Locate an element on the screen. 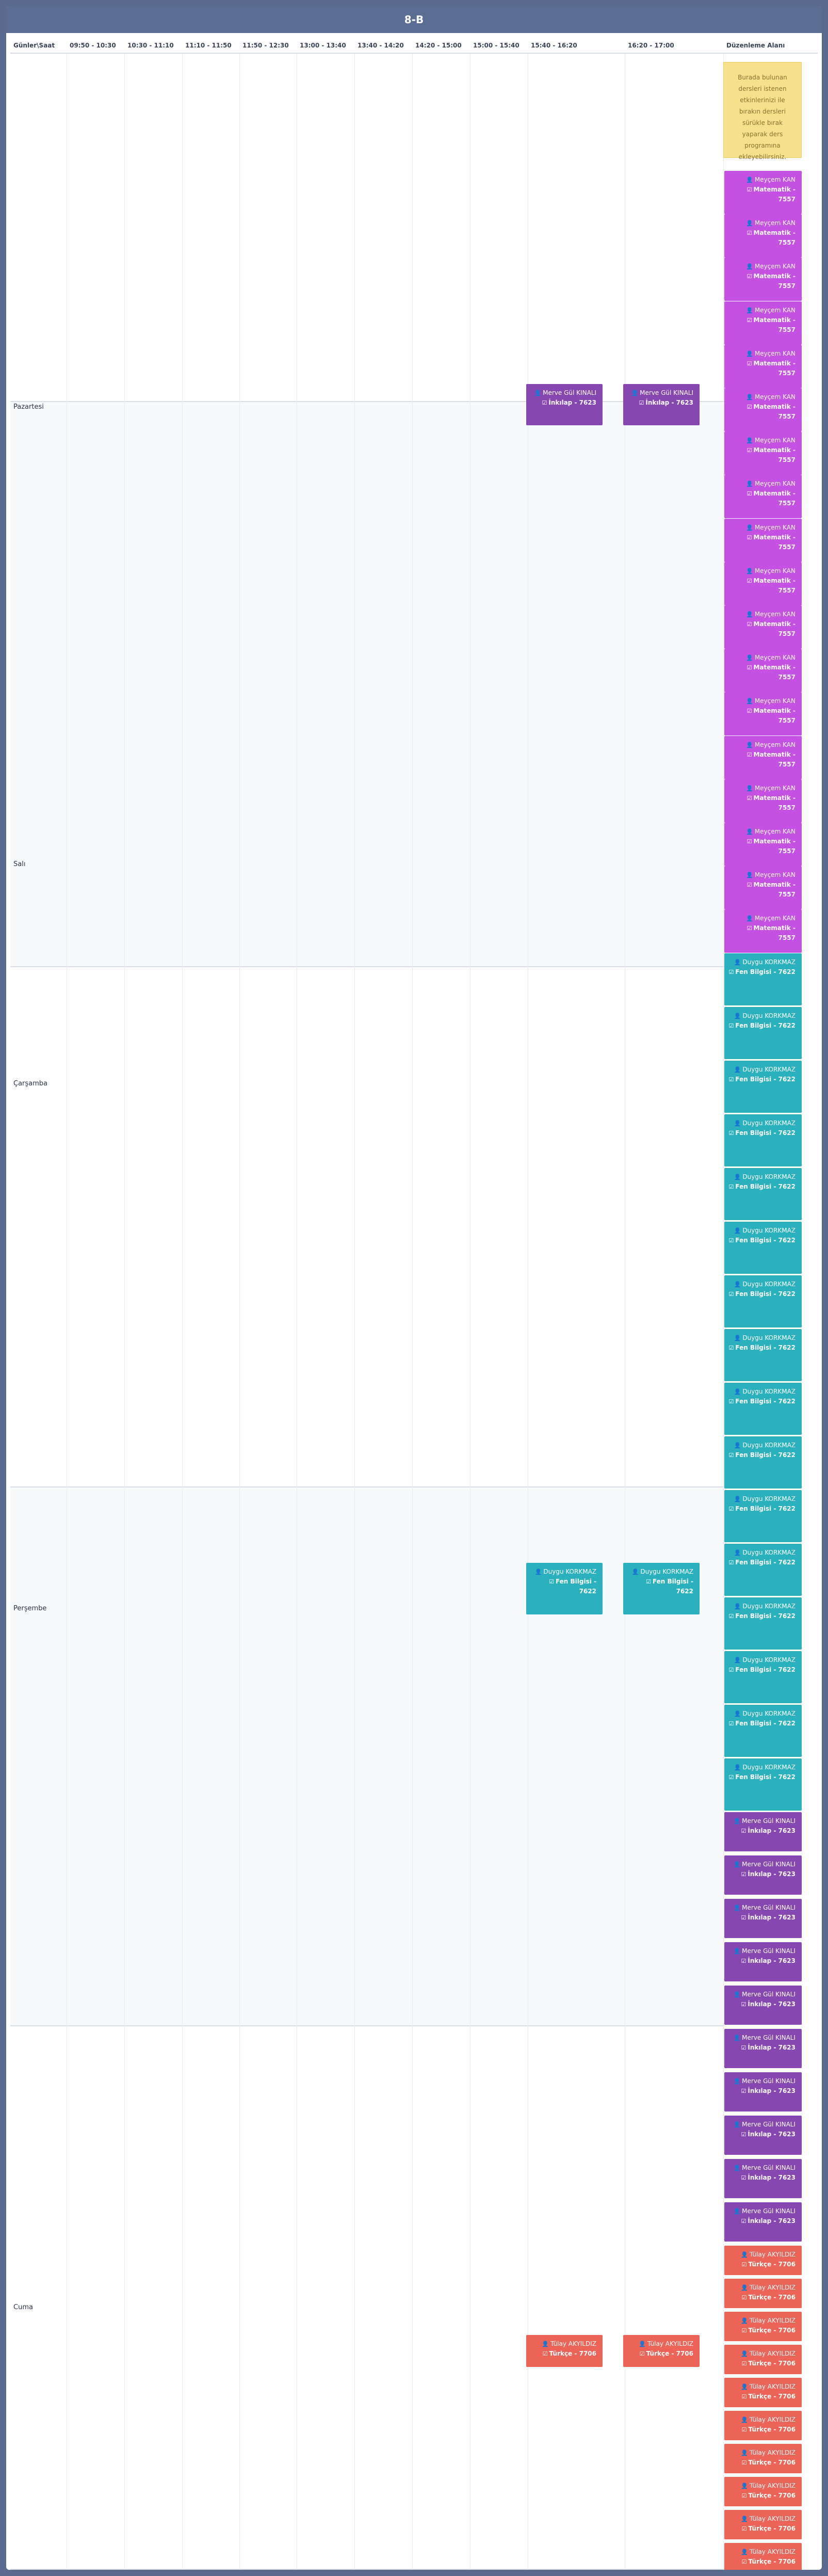 This screenshot has width=828, height=2576. lesson-name: ☑ Fen Bilgisi - 7622 is located at coordinates (761, 1616).